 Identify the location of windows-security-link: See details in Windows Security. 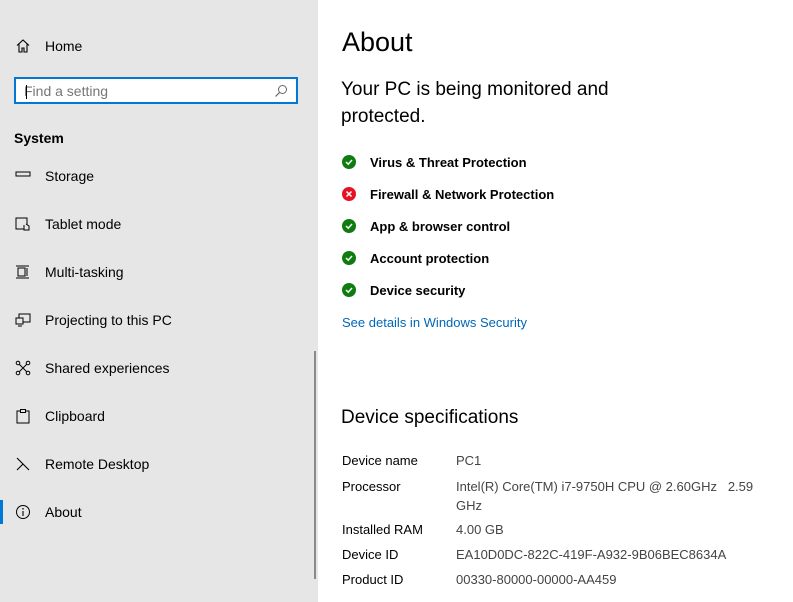
(434, 322).